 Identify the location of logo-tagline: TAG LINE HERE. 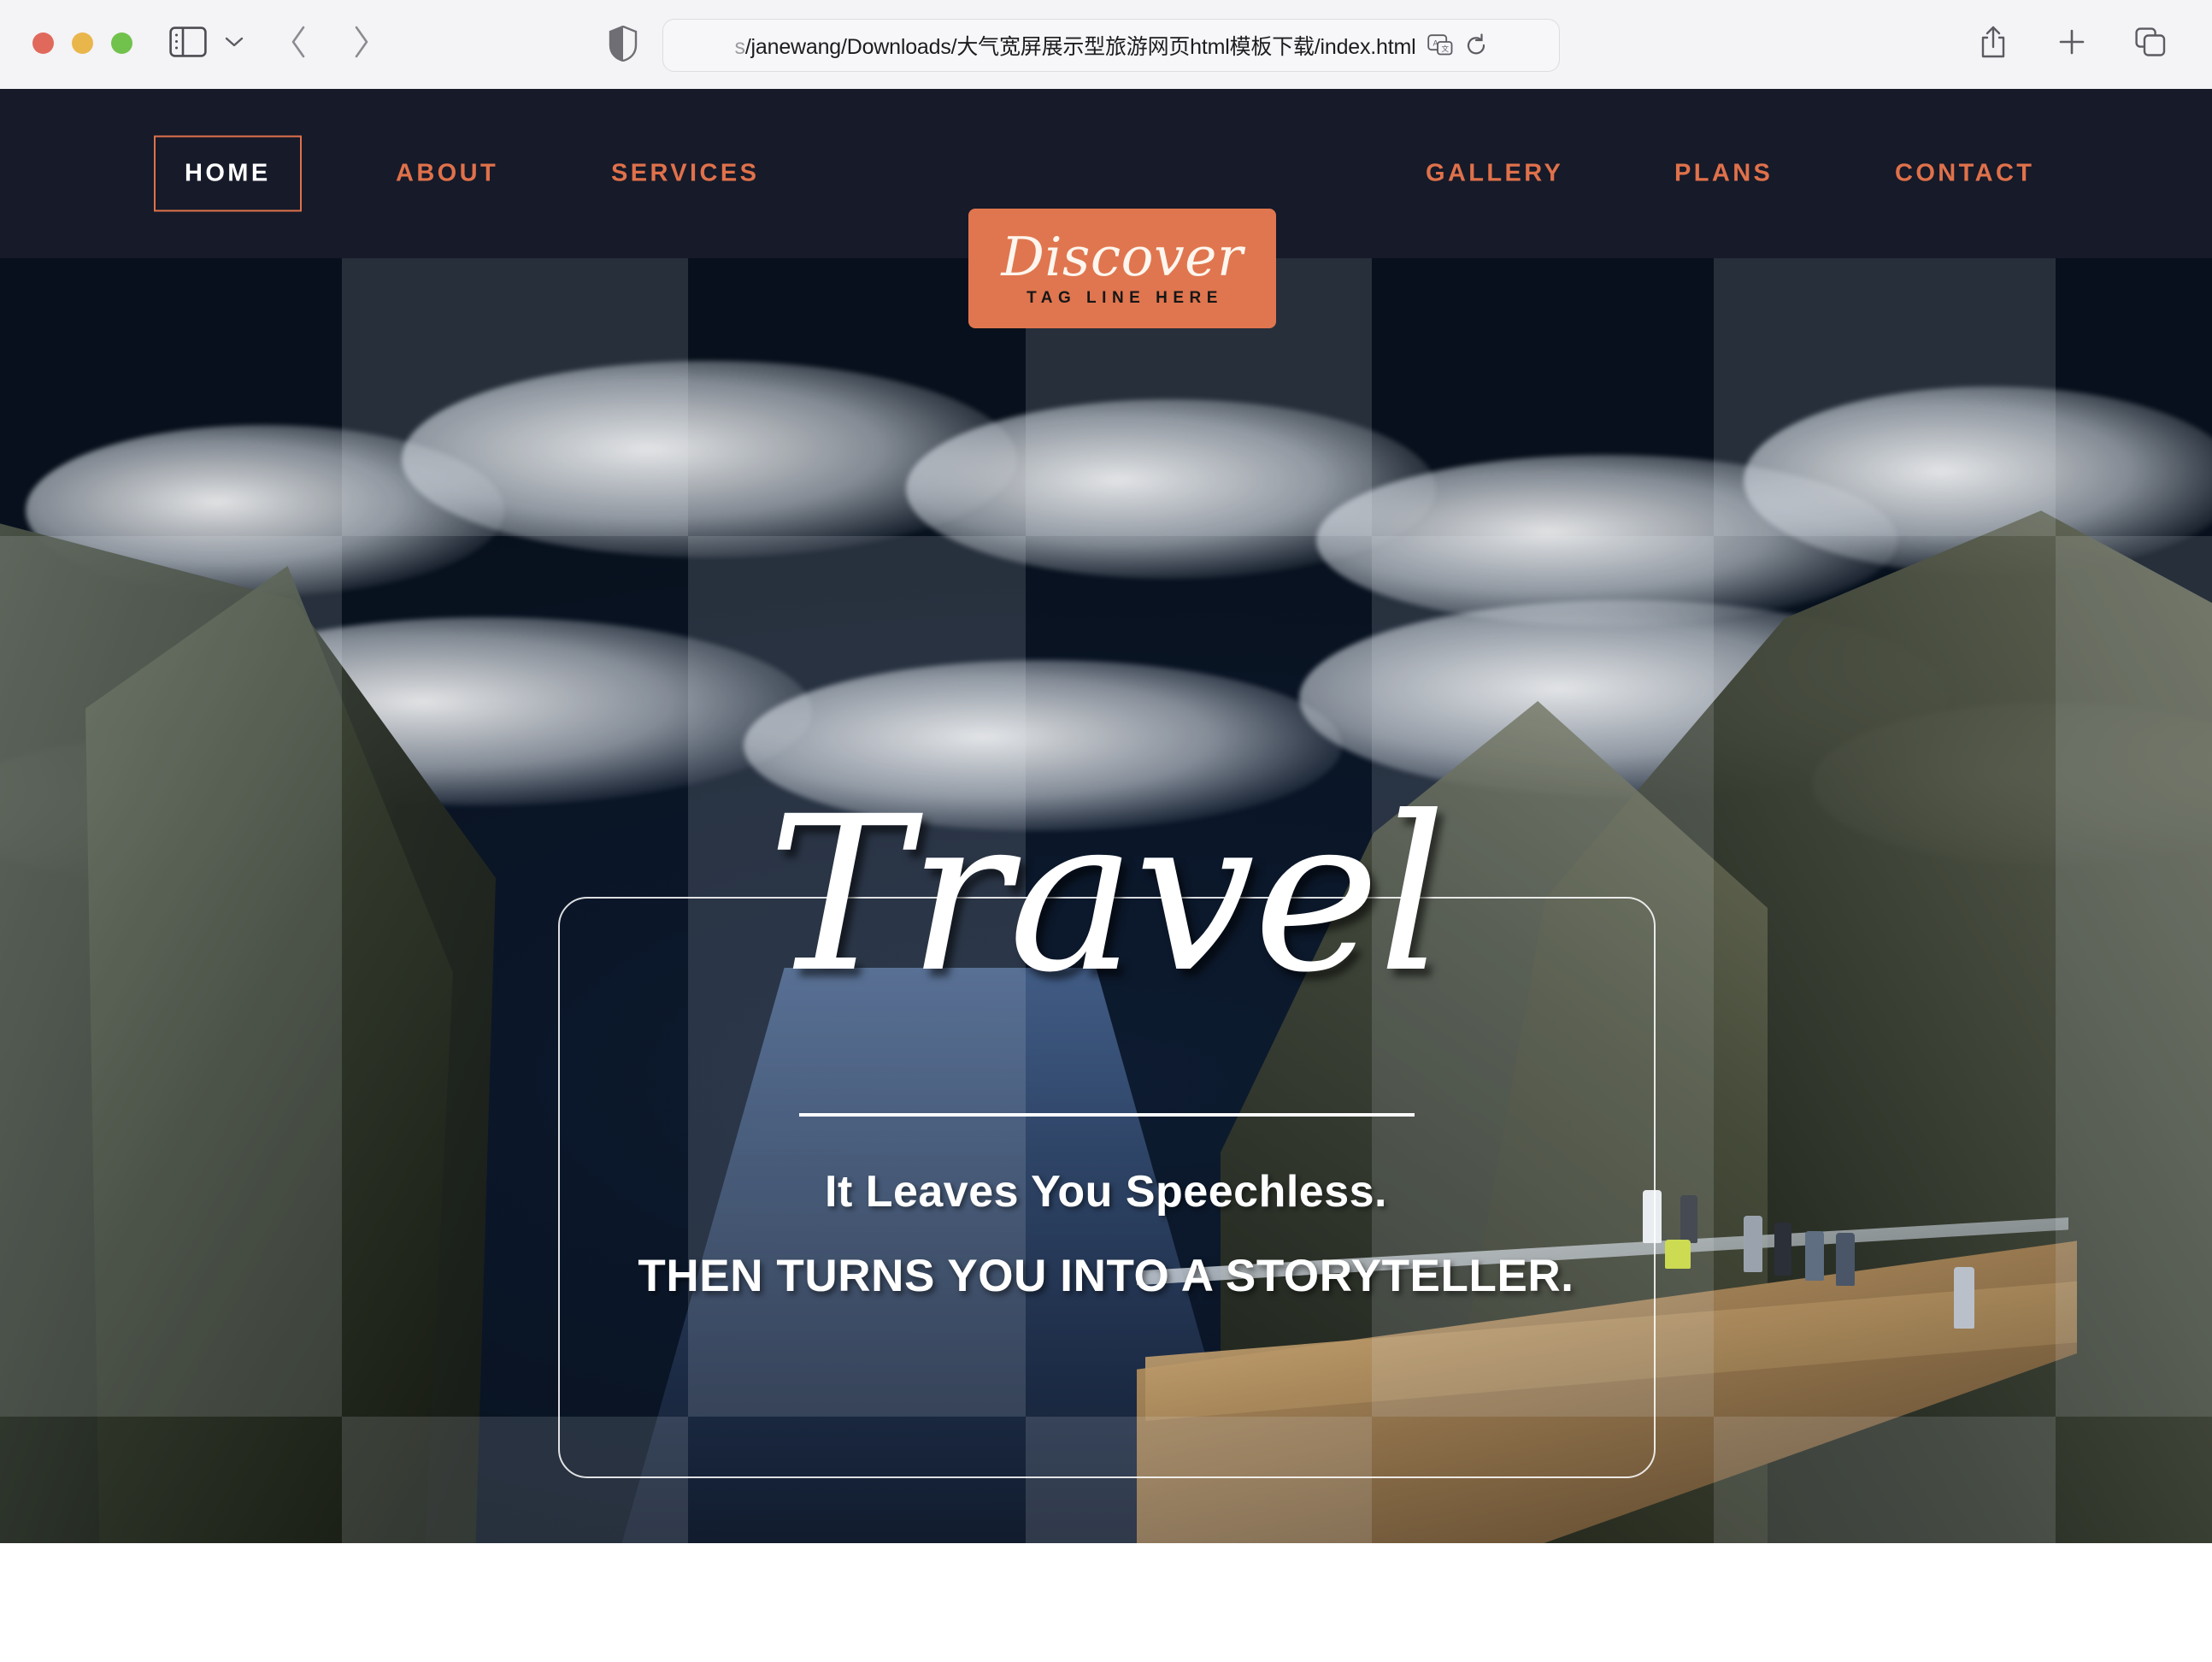
(1125, 297).